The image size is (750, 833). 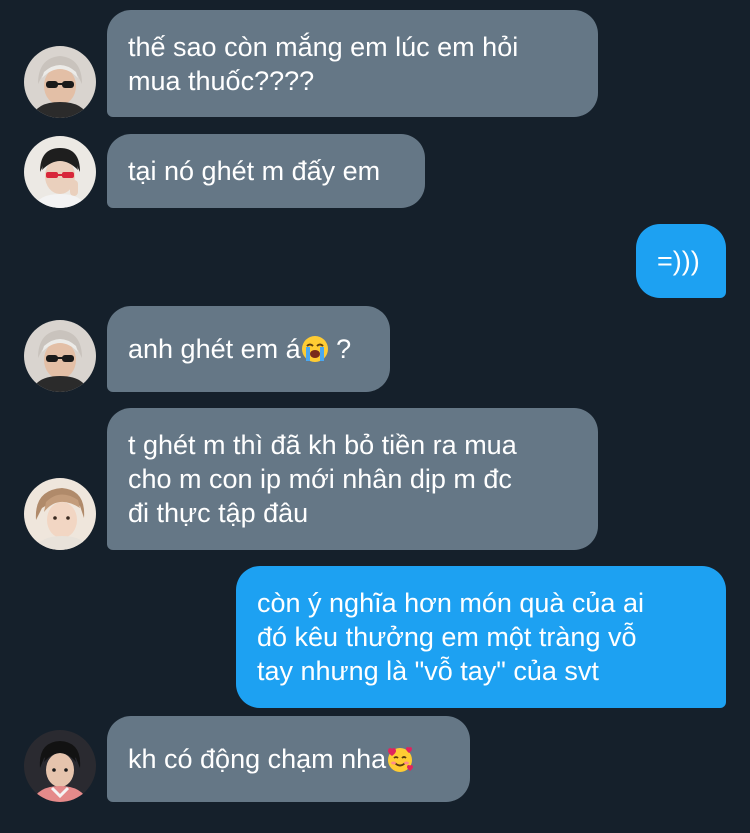 I want to click on message-bubble: tại nó ghét m đấy em, so click(x=266, y=171).